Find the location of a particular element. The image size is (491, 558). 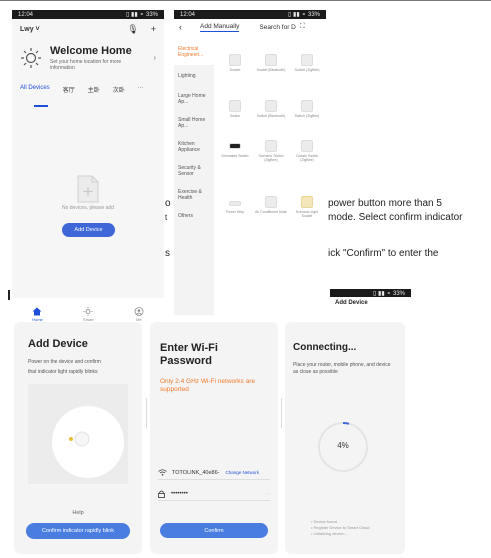

instruction-fragment-3-left: s is located at coordinates (167, 253).